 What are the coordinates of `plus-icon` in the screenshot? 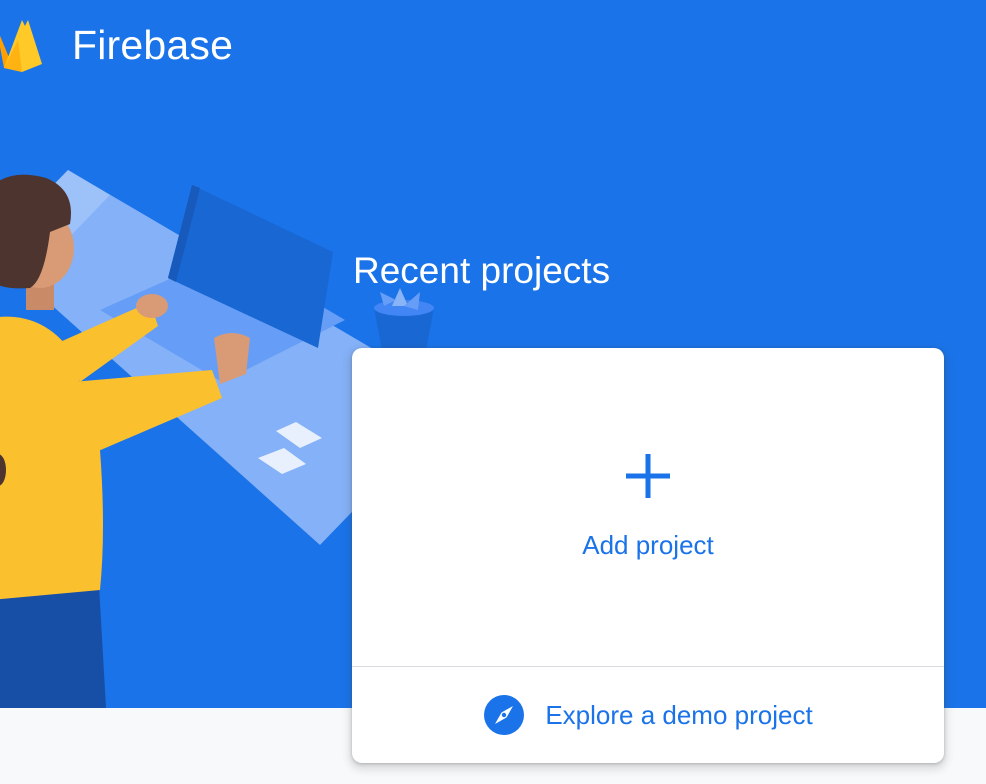 It's located at (648, 476).